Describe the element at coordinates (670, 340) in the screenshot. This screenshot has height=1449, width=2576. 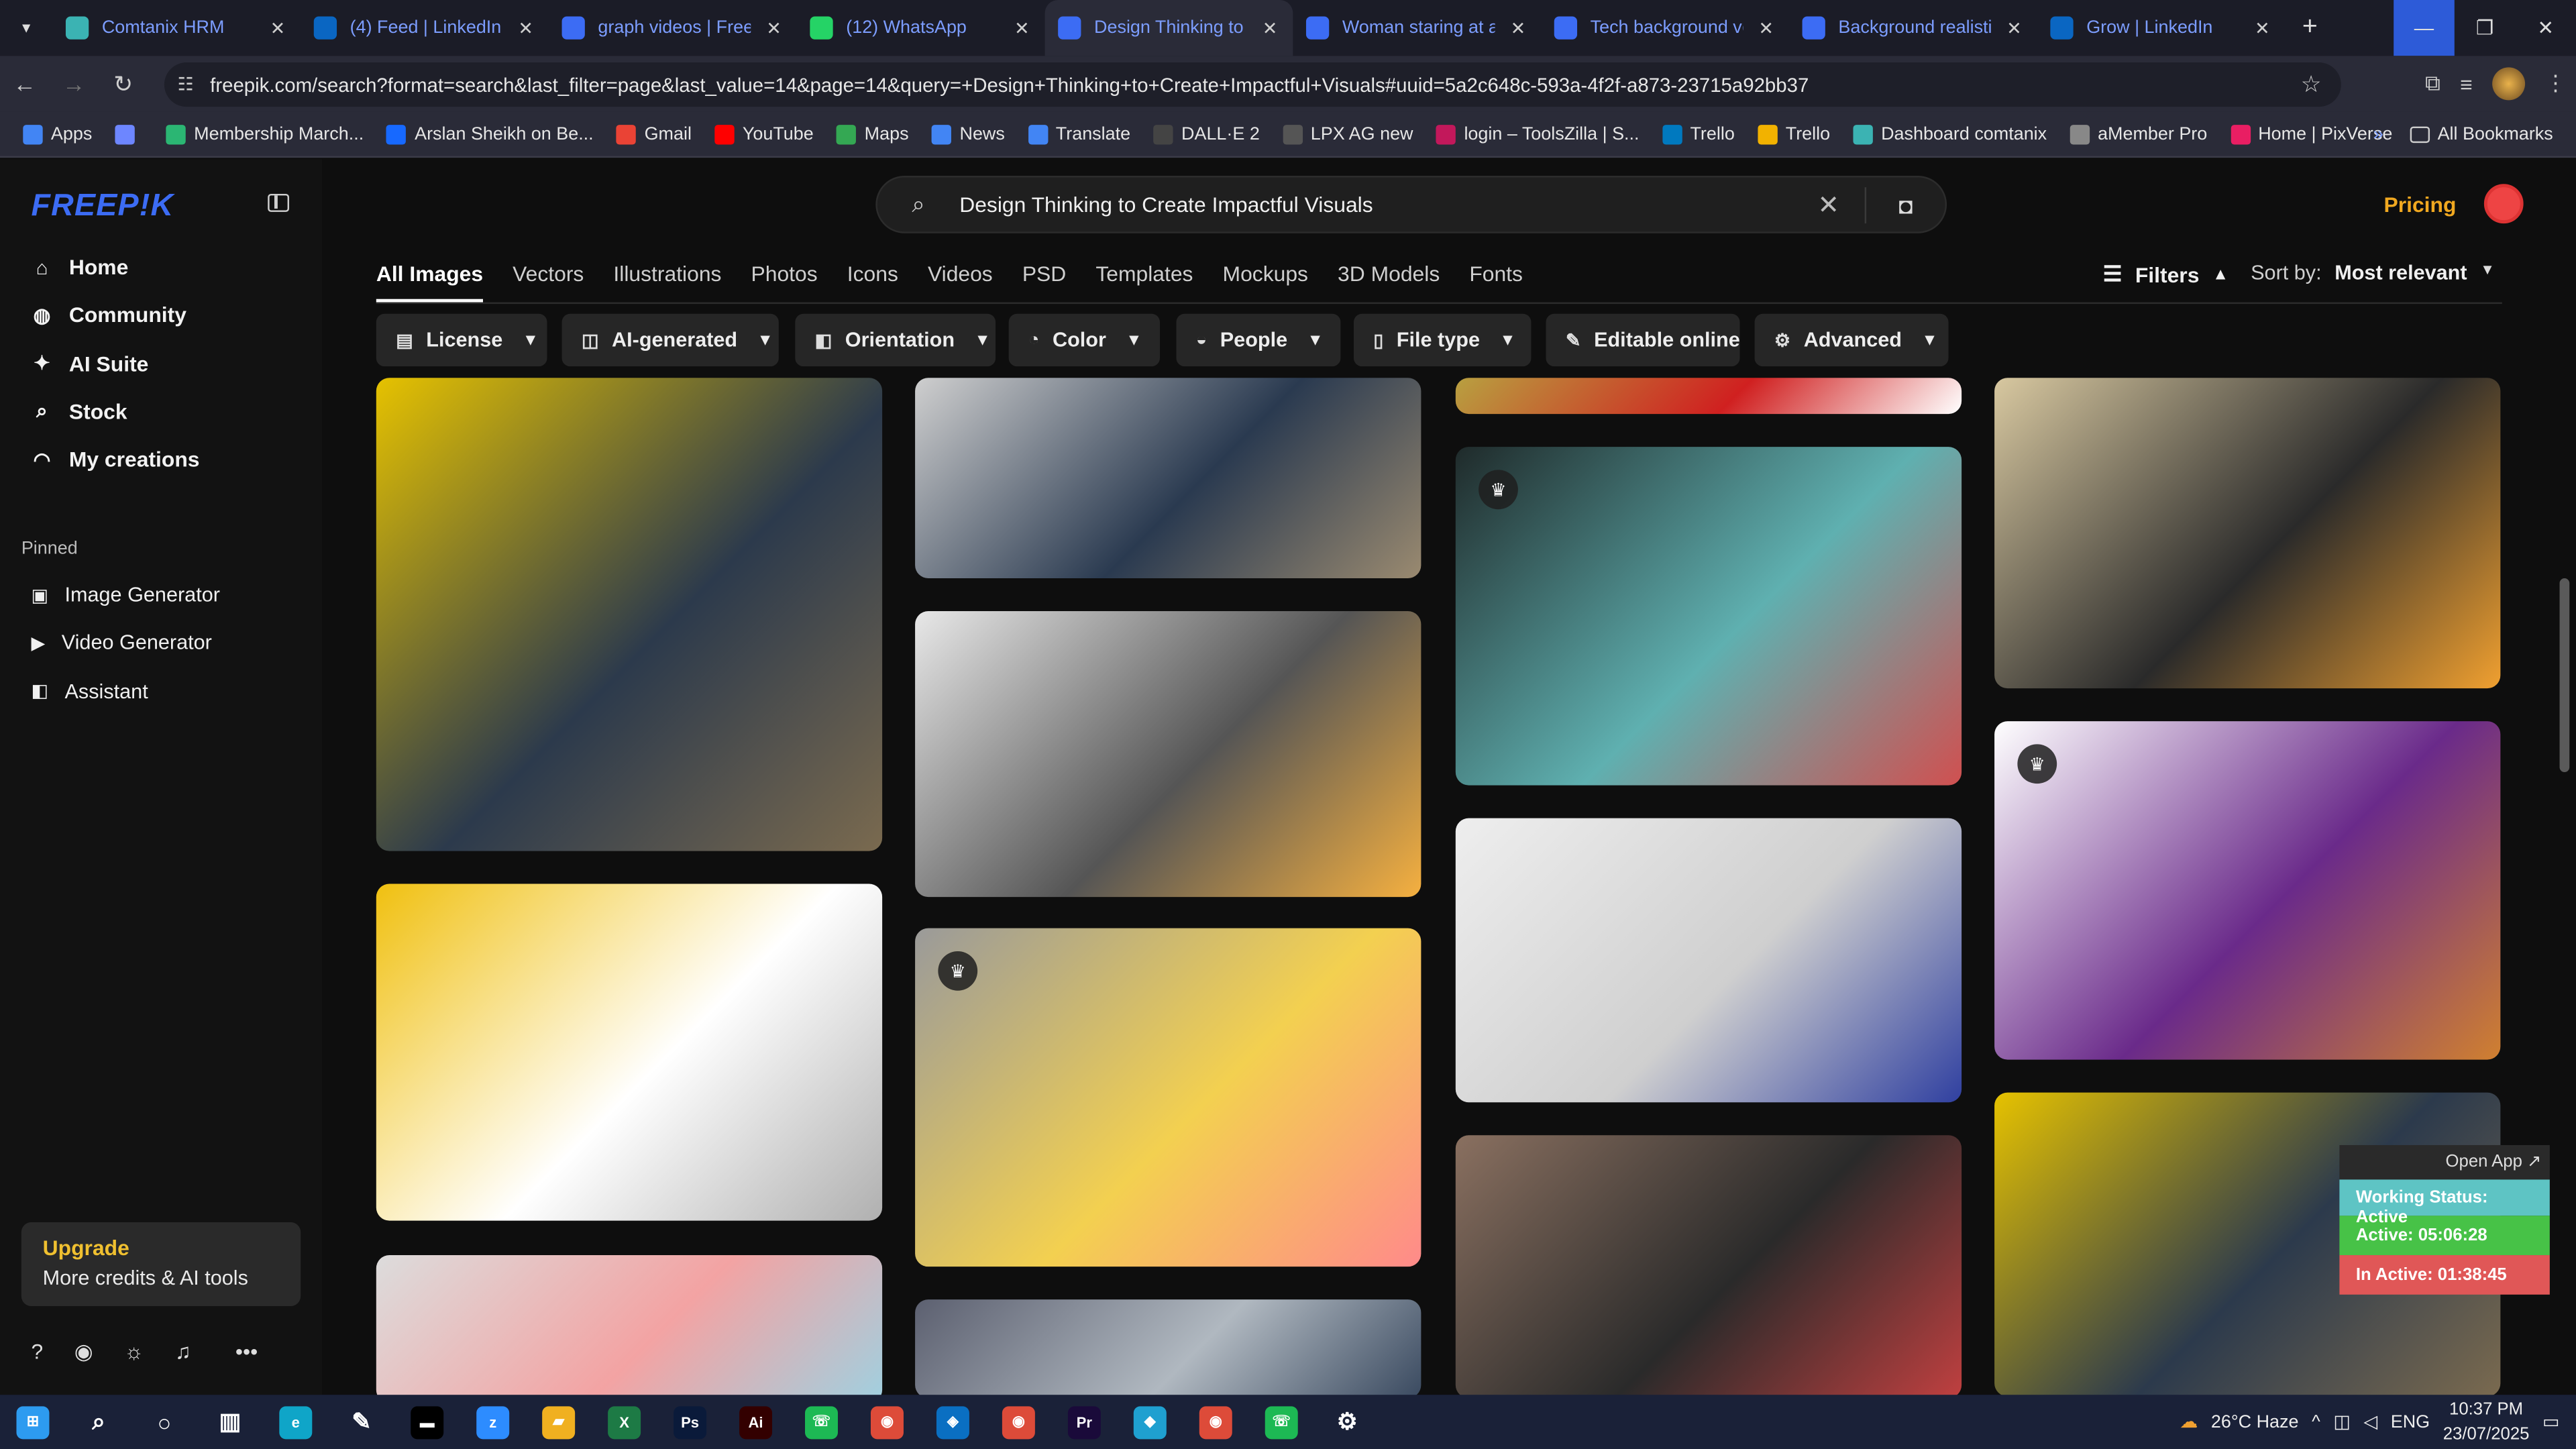
I see `filter-chip-ai-generated: ◫ AI-generated ▼` at that location.